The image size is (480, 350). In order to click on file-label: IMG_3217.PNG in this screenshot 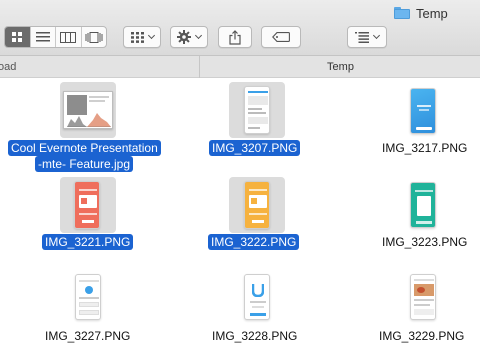, I will do `click(425, 148)`.